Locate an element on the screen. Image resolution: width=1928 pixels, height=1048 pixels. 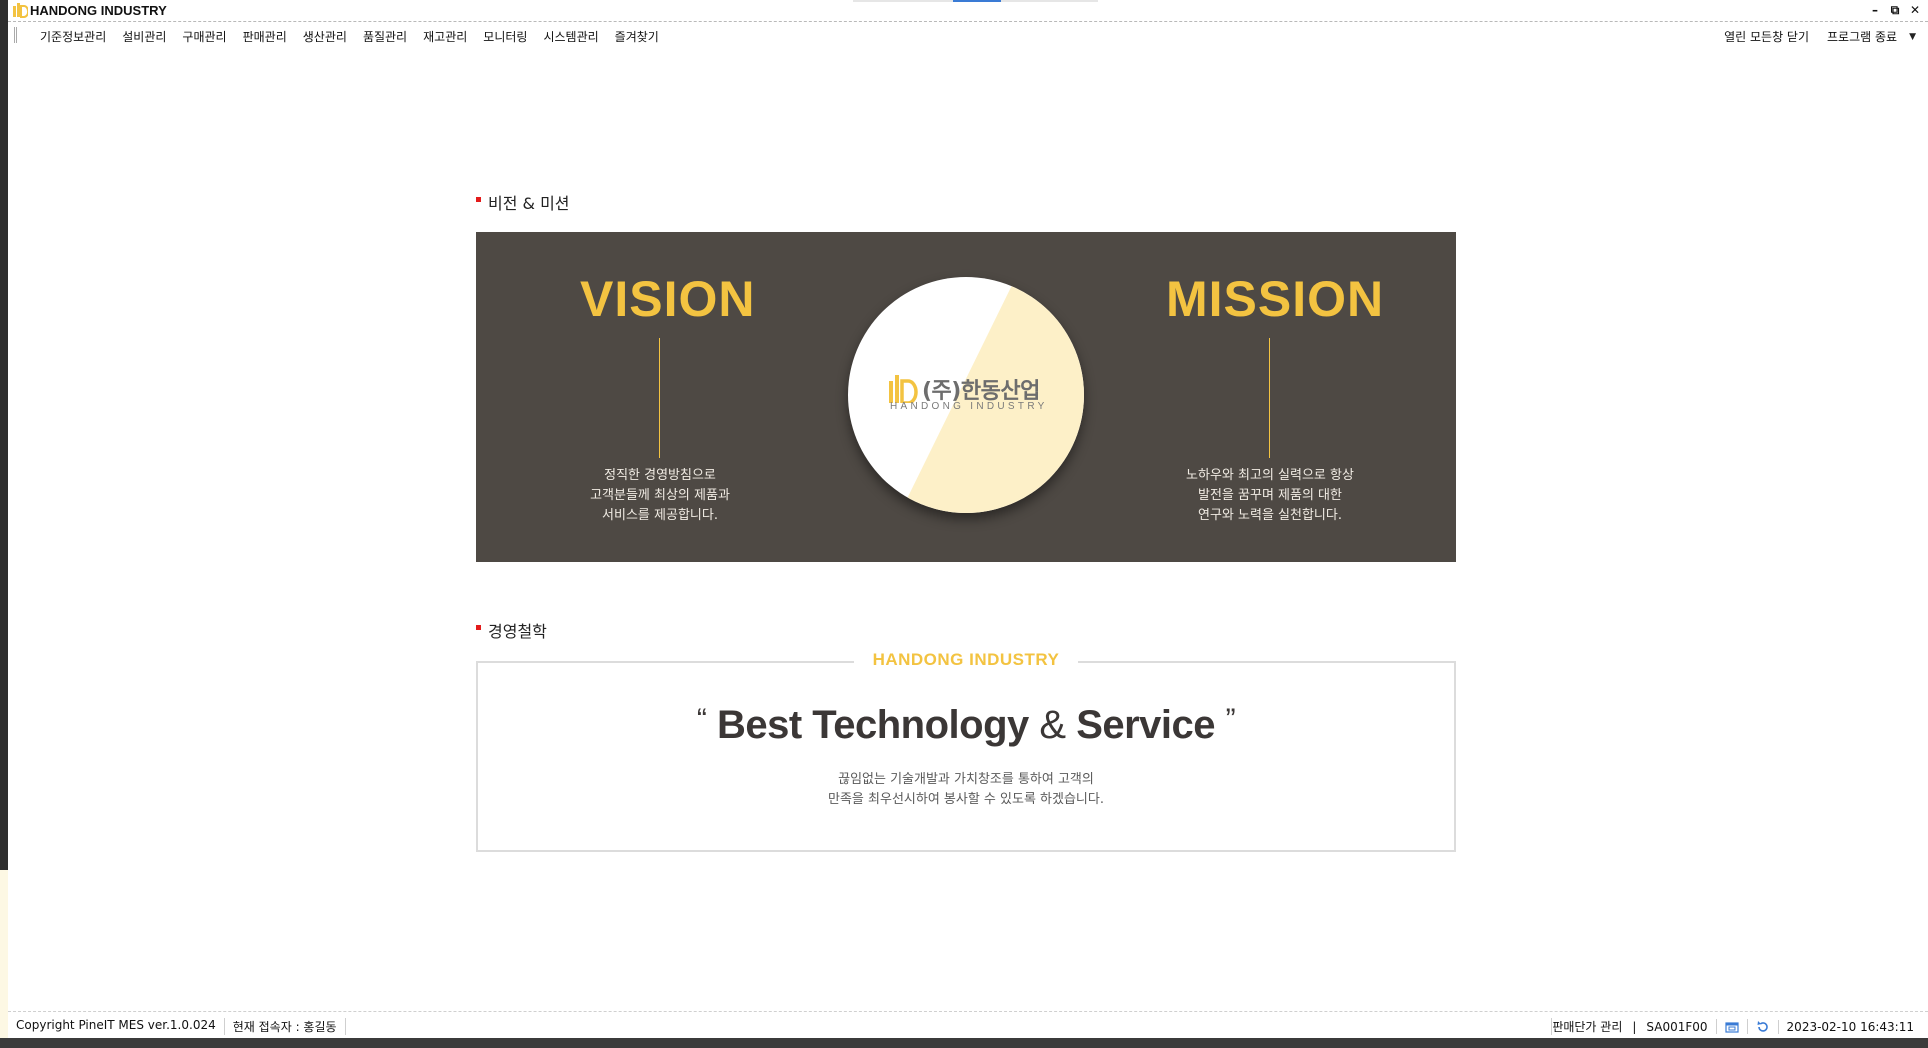
menu-item-equipment: 설비관리 is located at coordinates (144, 36).